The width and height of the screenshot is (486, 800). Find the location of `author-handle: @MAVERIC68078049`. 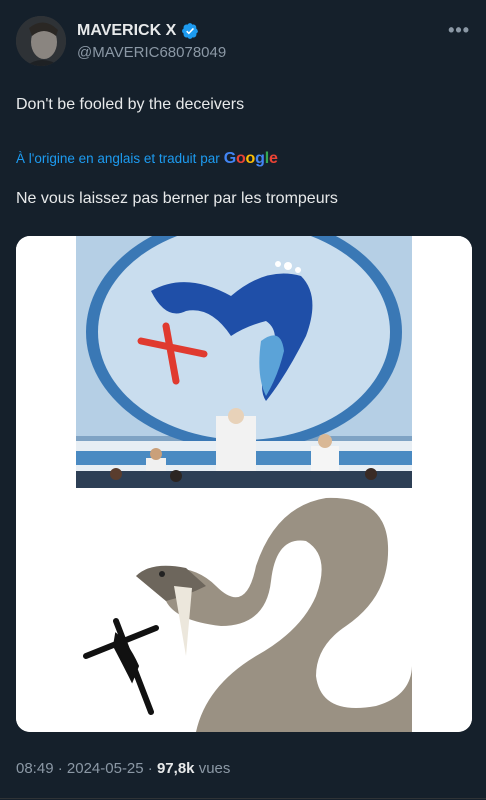

author-handle: @MAVERIC68078049 is located at coordinates (151, 52).